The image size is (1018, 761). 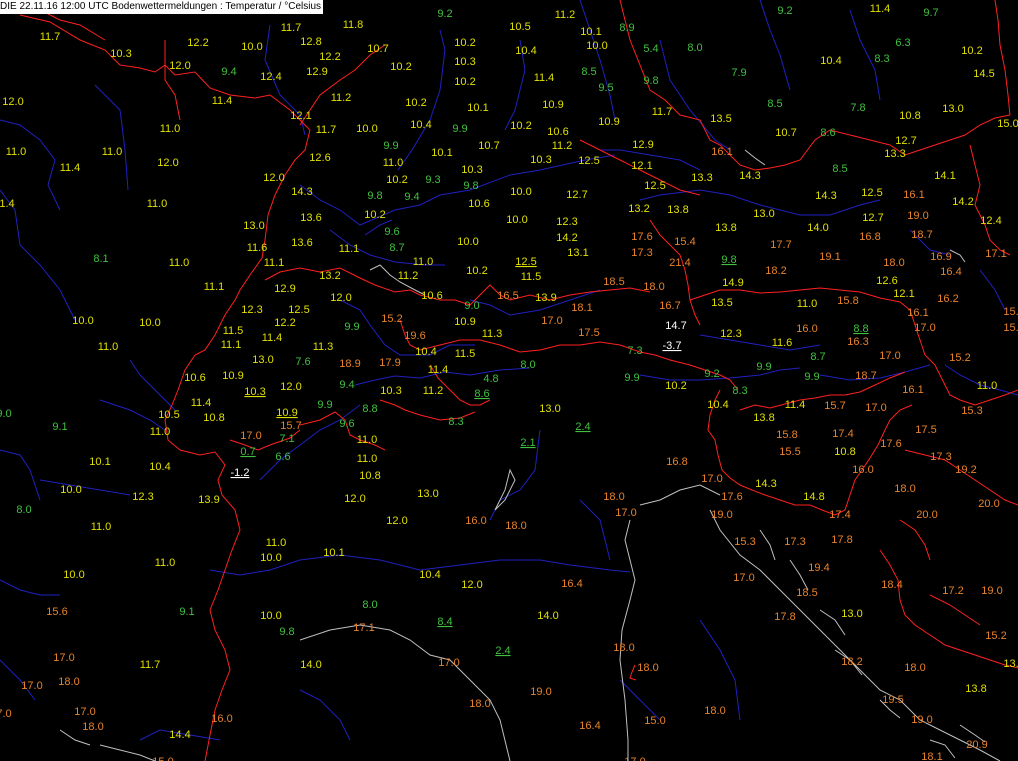 What do you see at coordinates (302, 362) in the screenshot?
I see `station-temperature: 7.6` at bounding box center [302, 362].